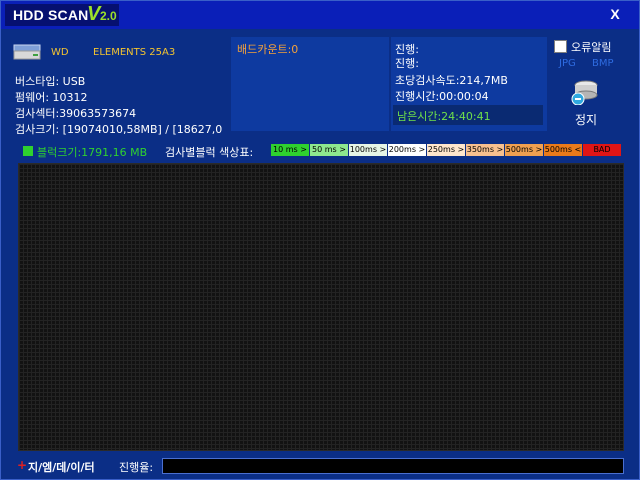 This screenshot has width=640, height=480. I want to click on app-title: HDD SCAN, so click(51, 15).